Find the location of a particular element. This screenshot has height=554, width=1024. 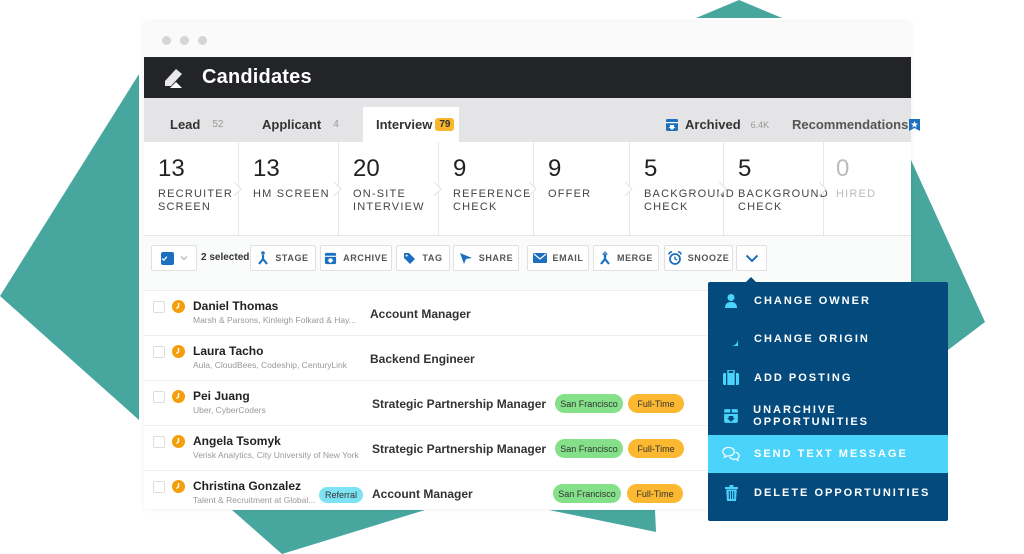

candidate-name: Laura Tacho is located at coordinates (228, 351).